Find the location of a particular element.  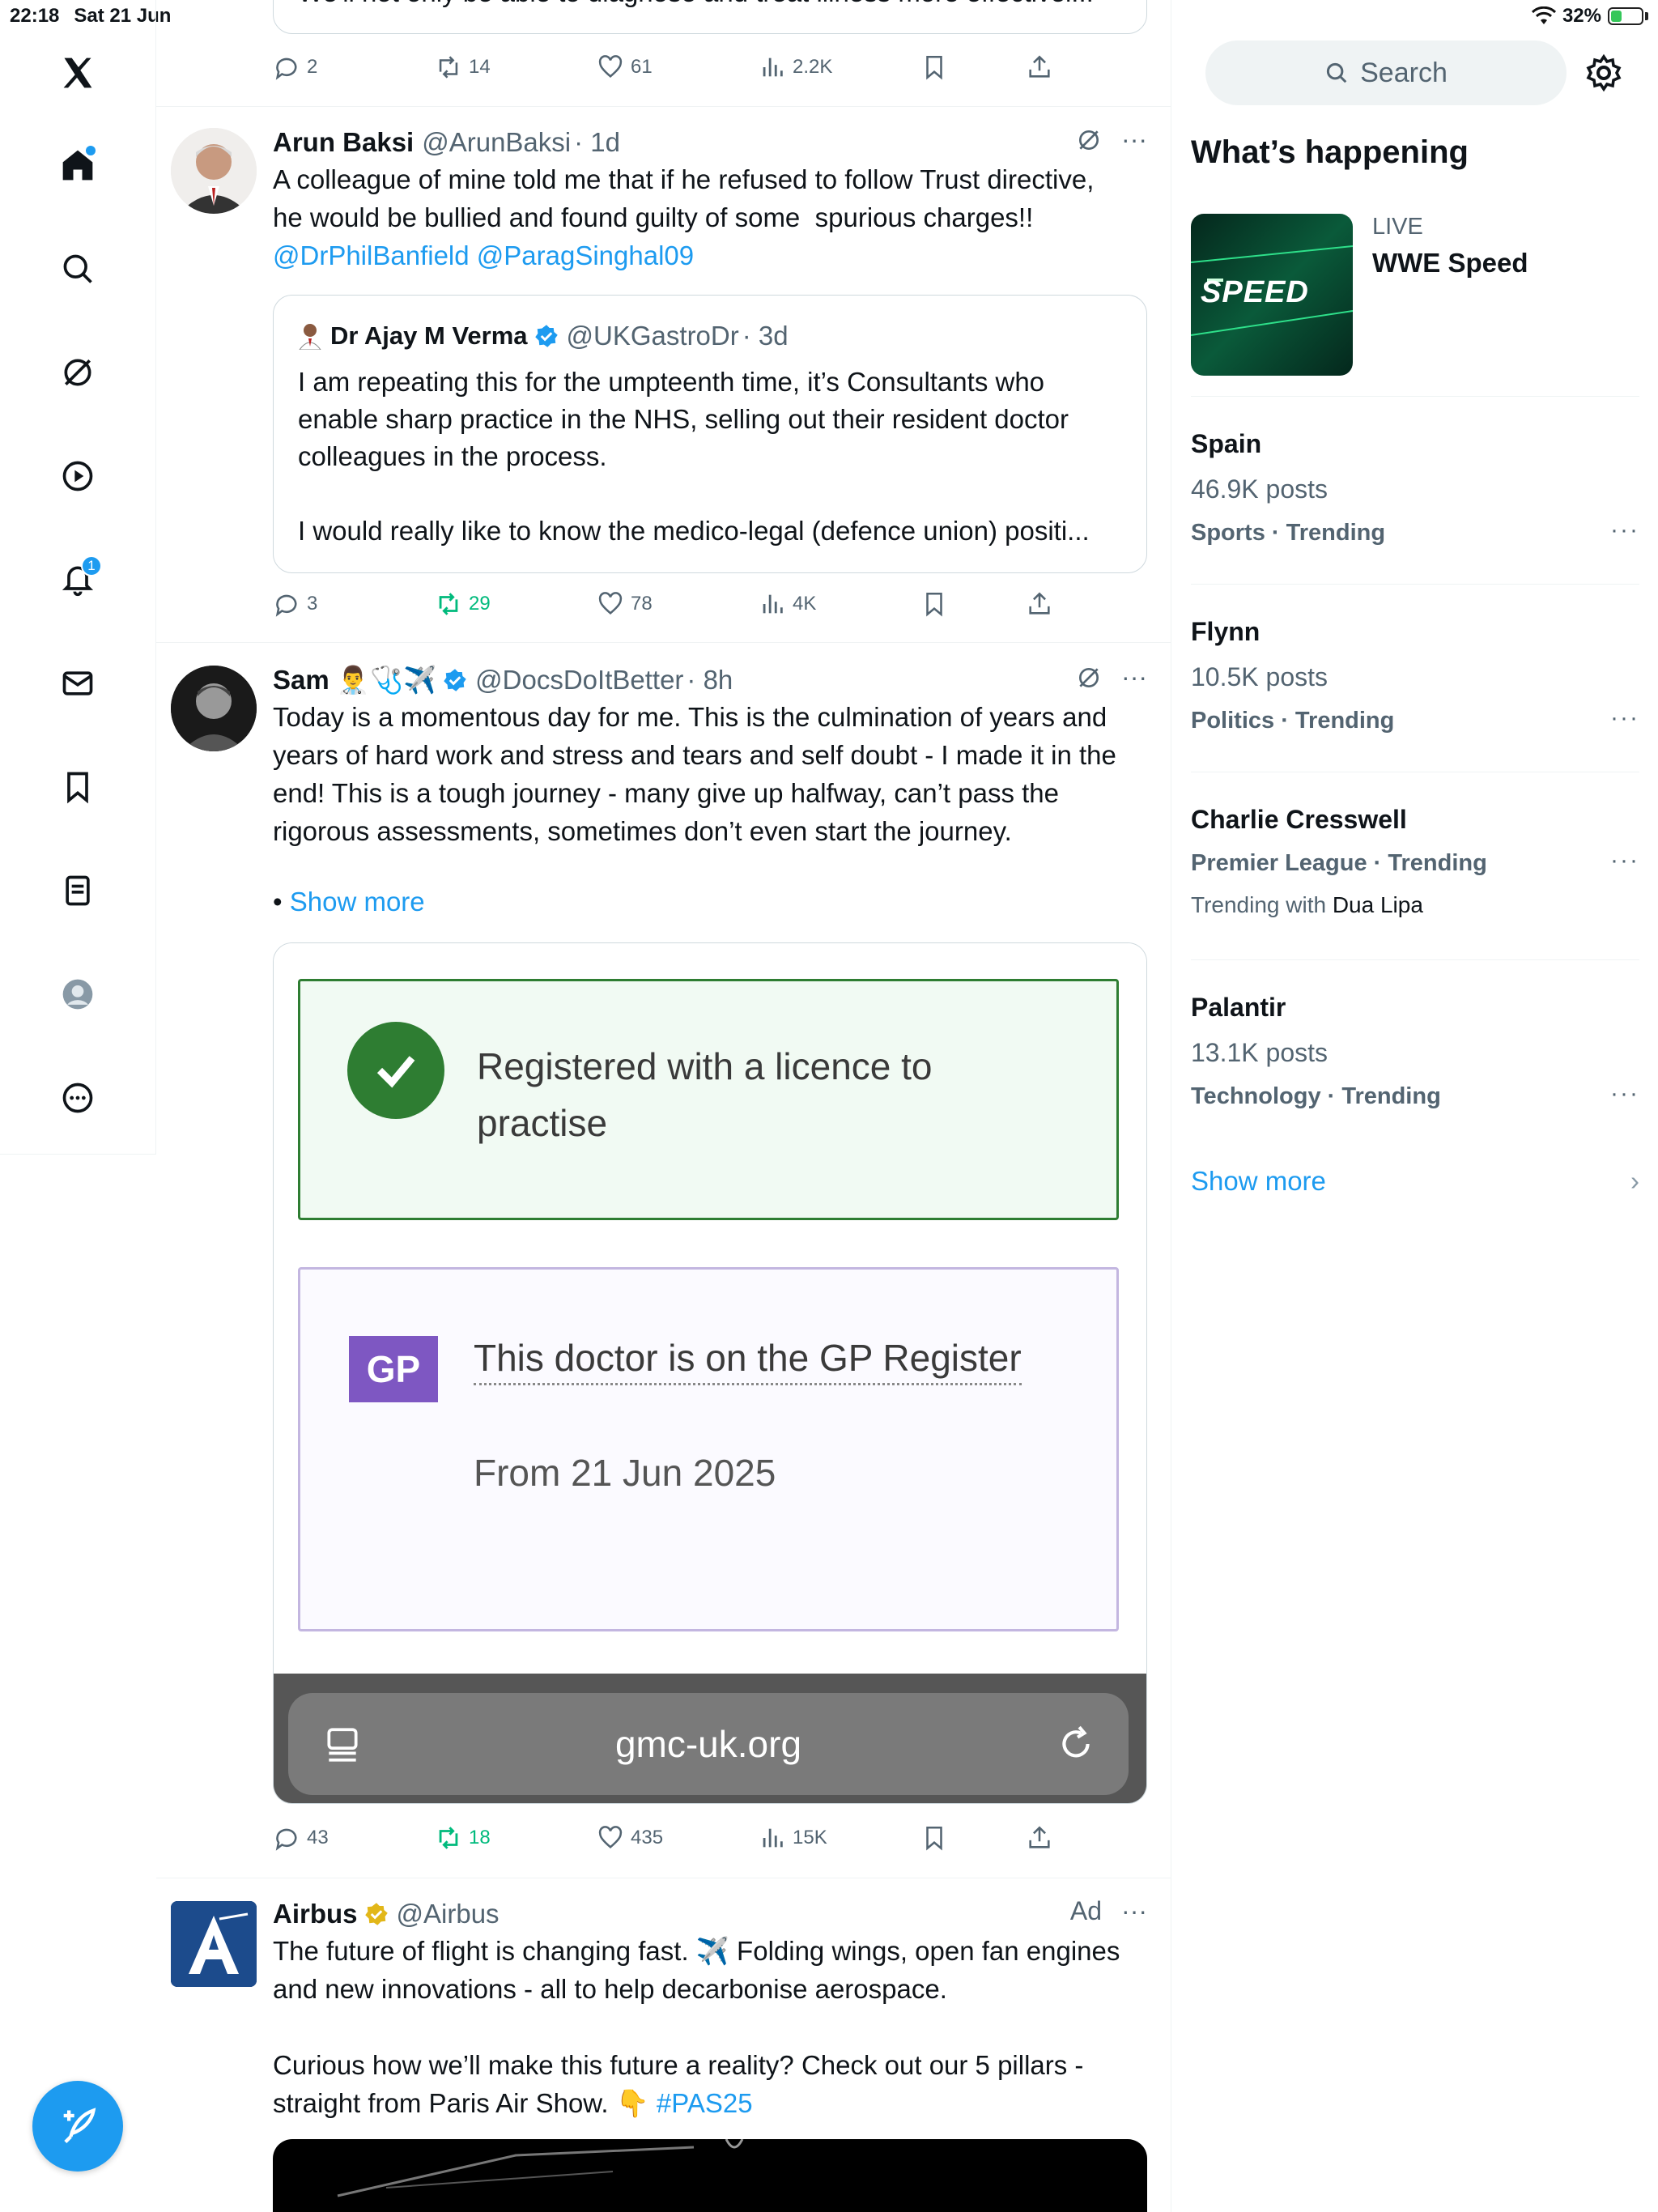

bookmarks-icon is located at coordinates (78, 787).